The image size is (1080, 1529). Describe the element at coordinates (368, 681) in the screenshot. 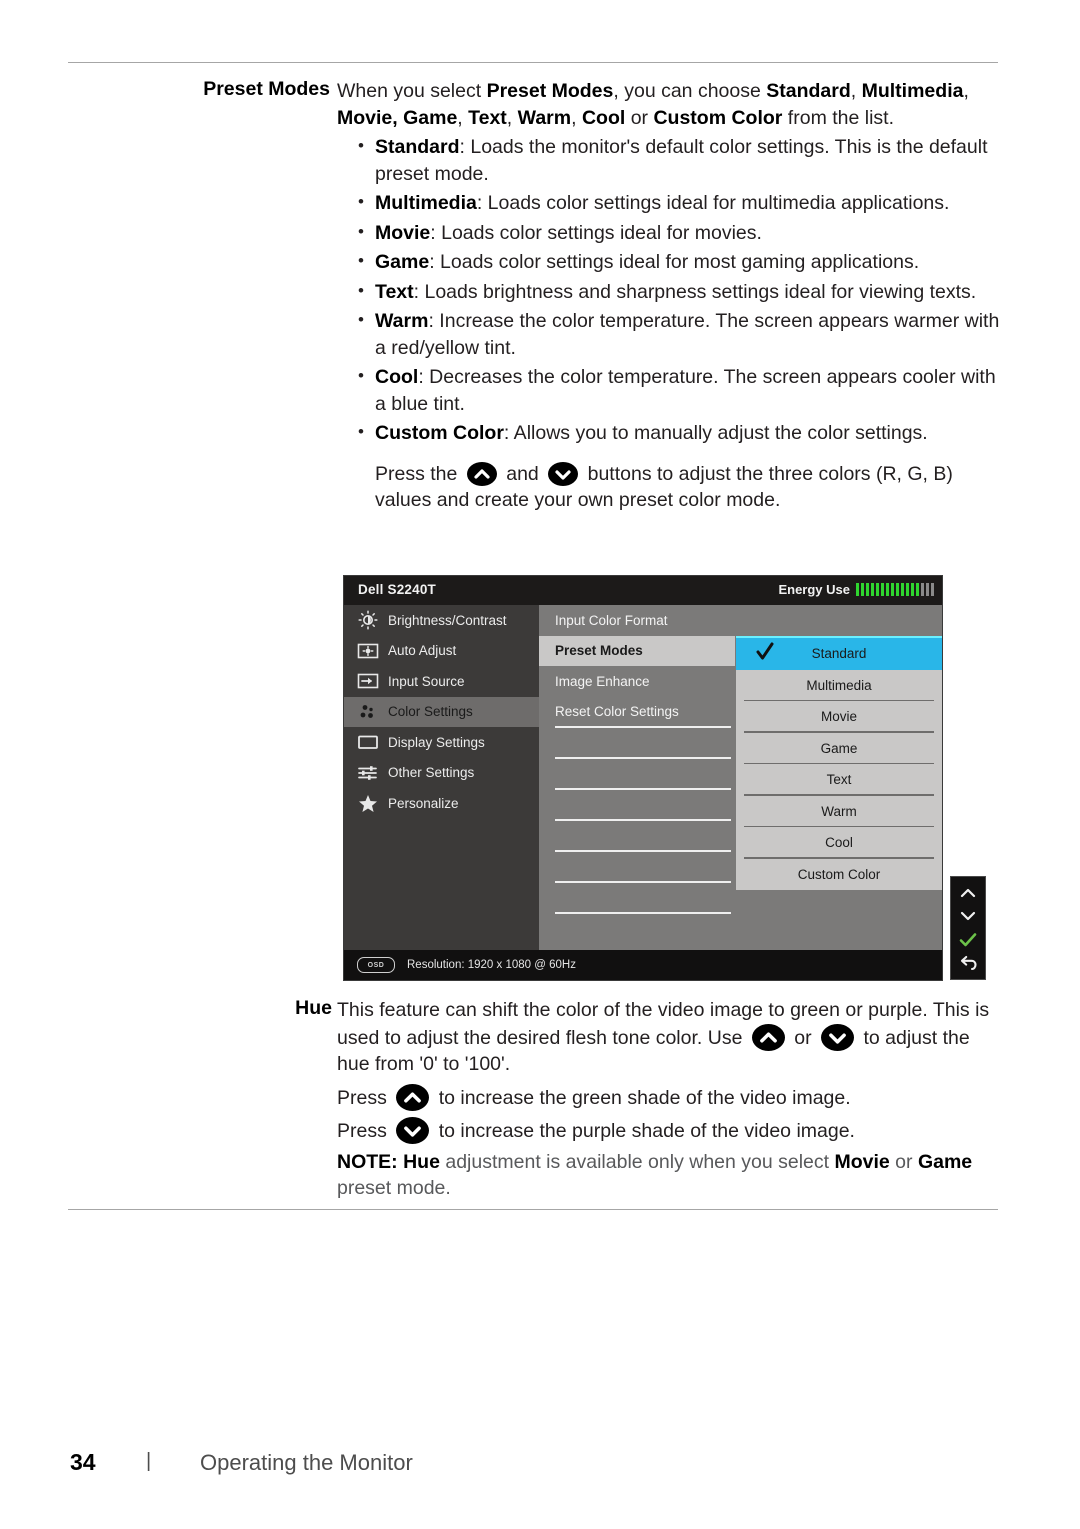

I see `input-source-icon` at that location.